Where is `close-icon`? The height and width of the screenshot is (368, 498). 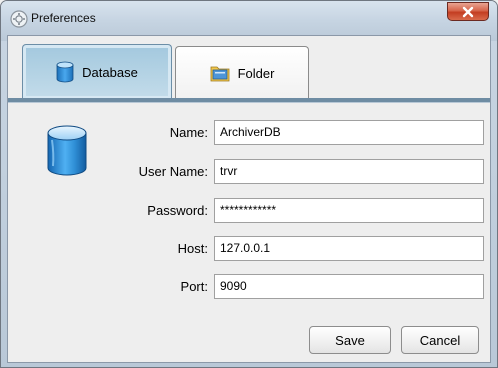
close-icon is located at coordinates (468, 11).